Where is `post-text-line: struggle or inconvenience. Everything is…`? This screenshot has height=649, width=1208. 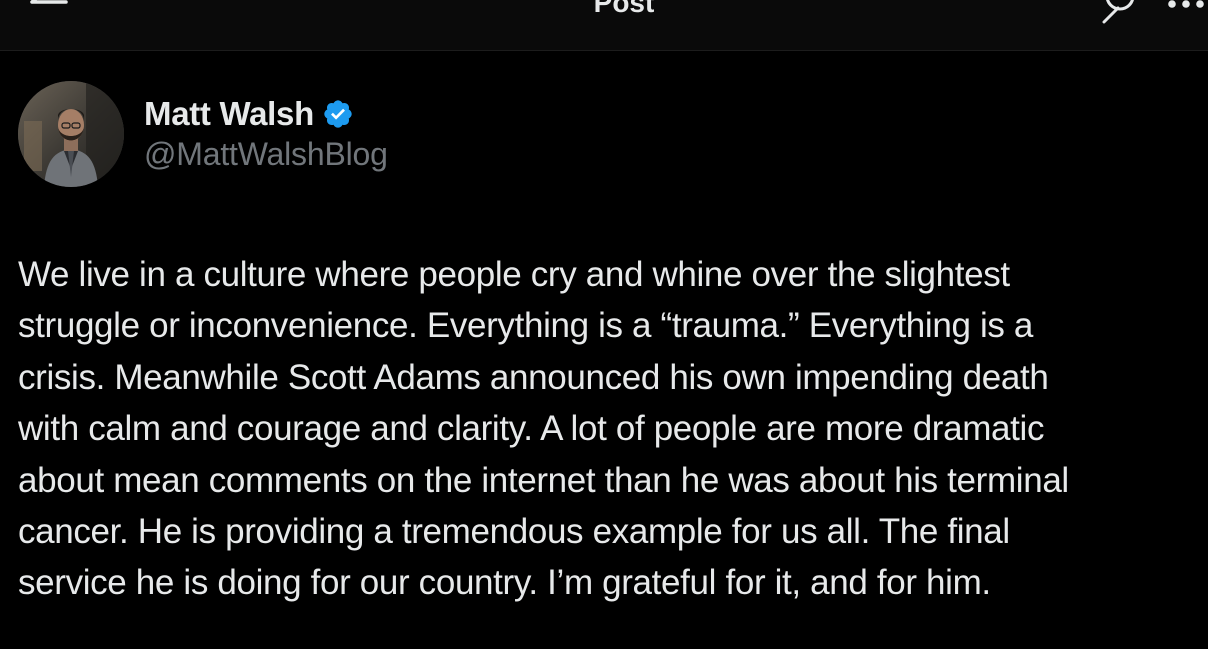 post-text-line: struggle or inconvenience. Everything is… is located at coordinates (526, 326).